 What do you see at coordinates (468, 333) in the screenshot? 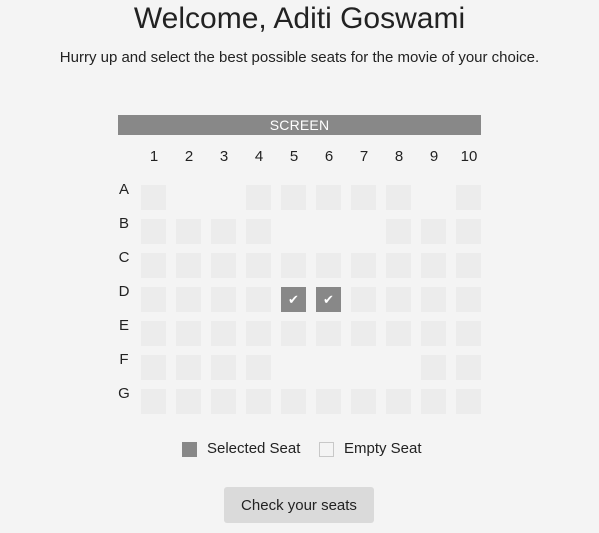
I see `seat-e10` at bounding box center [468, 333].